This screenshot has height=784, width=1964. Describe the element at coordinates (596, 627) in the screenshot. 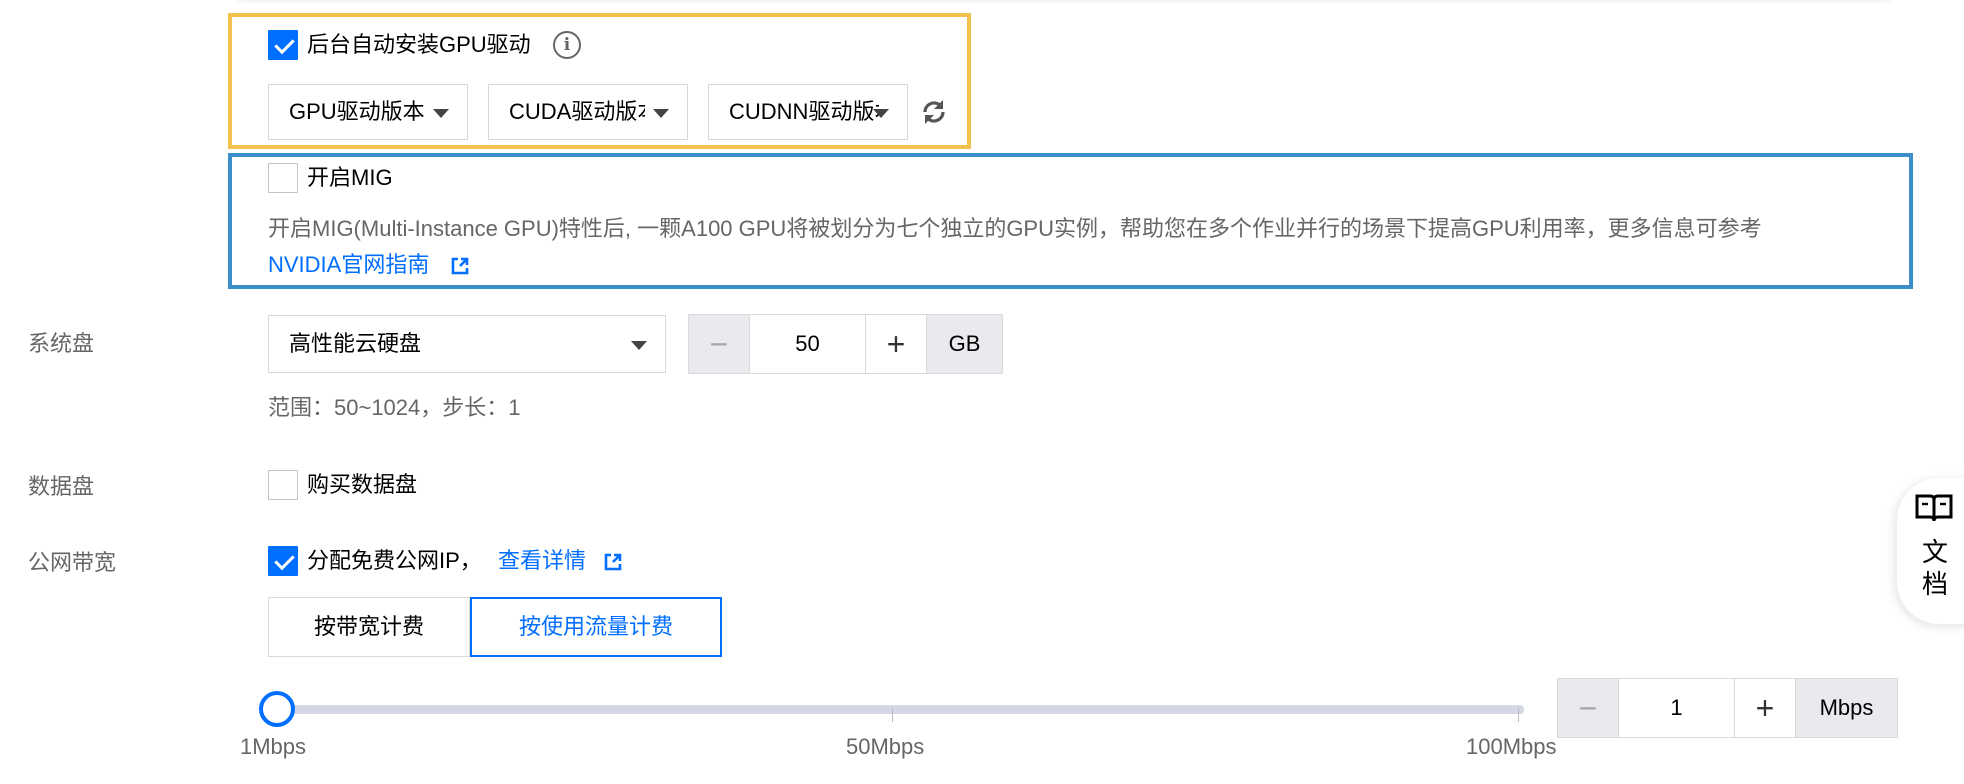

I see `tab-bill-by-traffic: 按使用流量计费` at that location.